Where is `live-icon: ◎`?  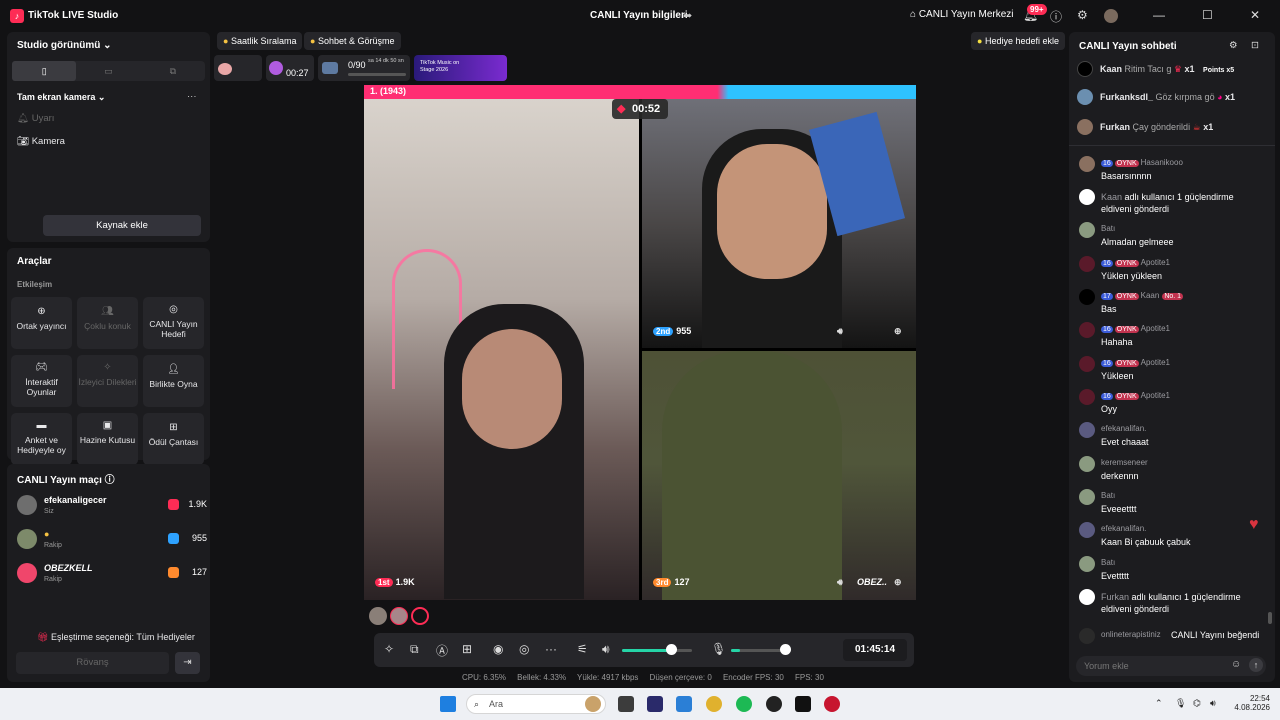
live-icon: ◎ is located at coordinates (524, 649).